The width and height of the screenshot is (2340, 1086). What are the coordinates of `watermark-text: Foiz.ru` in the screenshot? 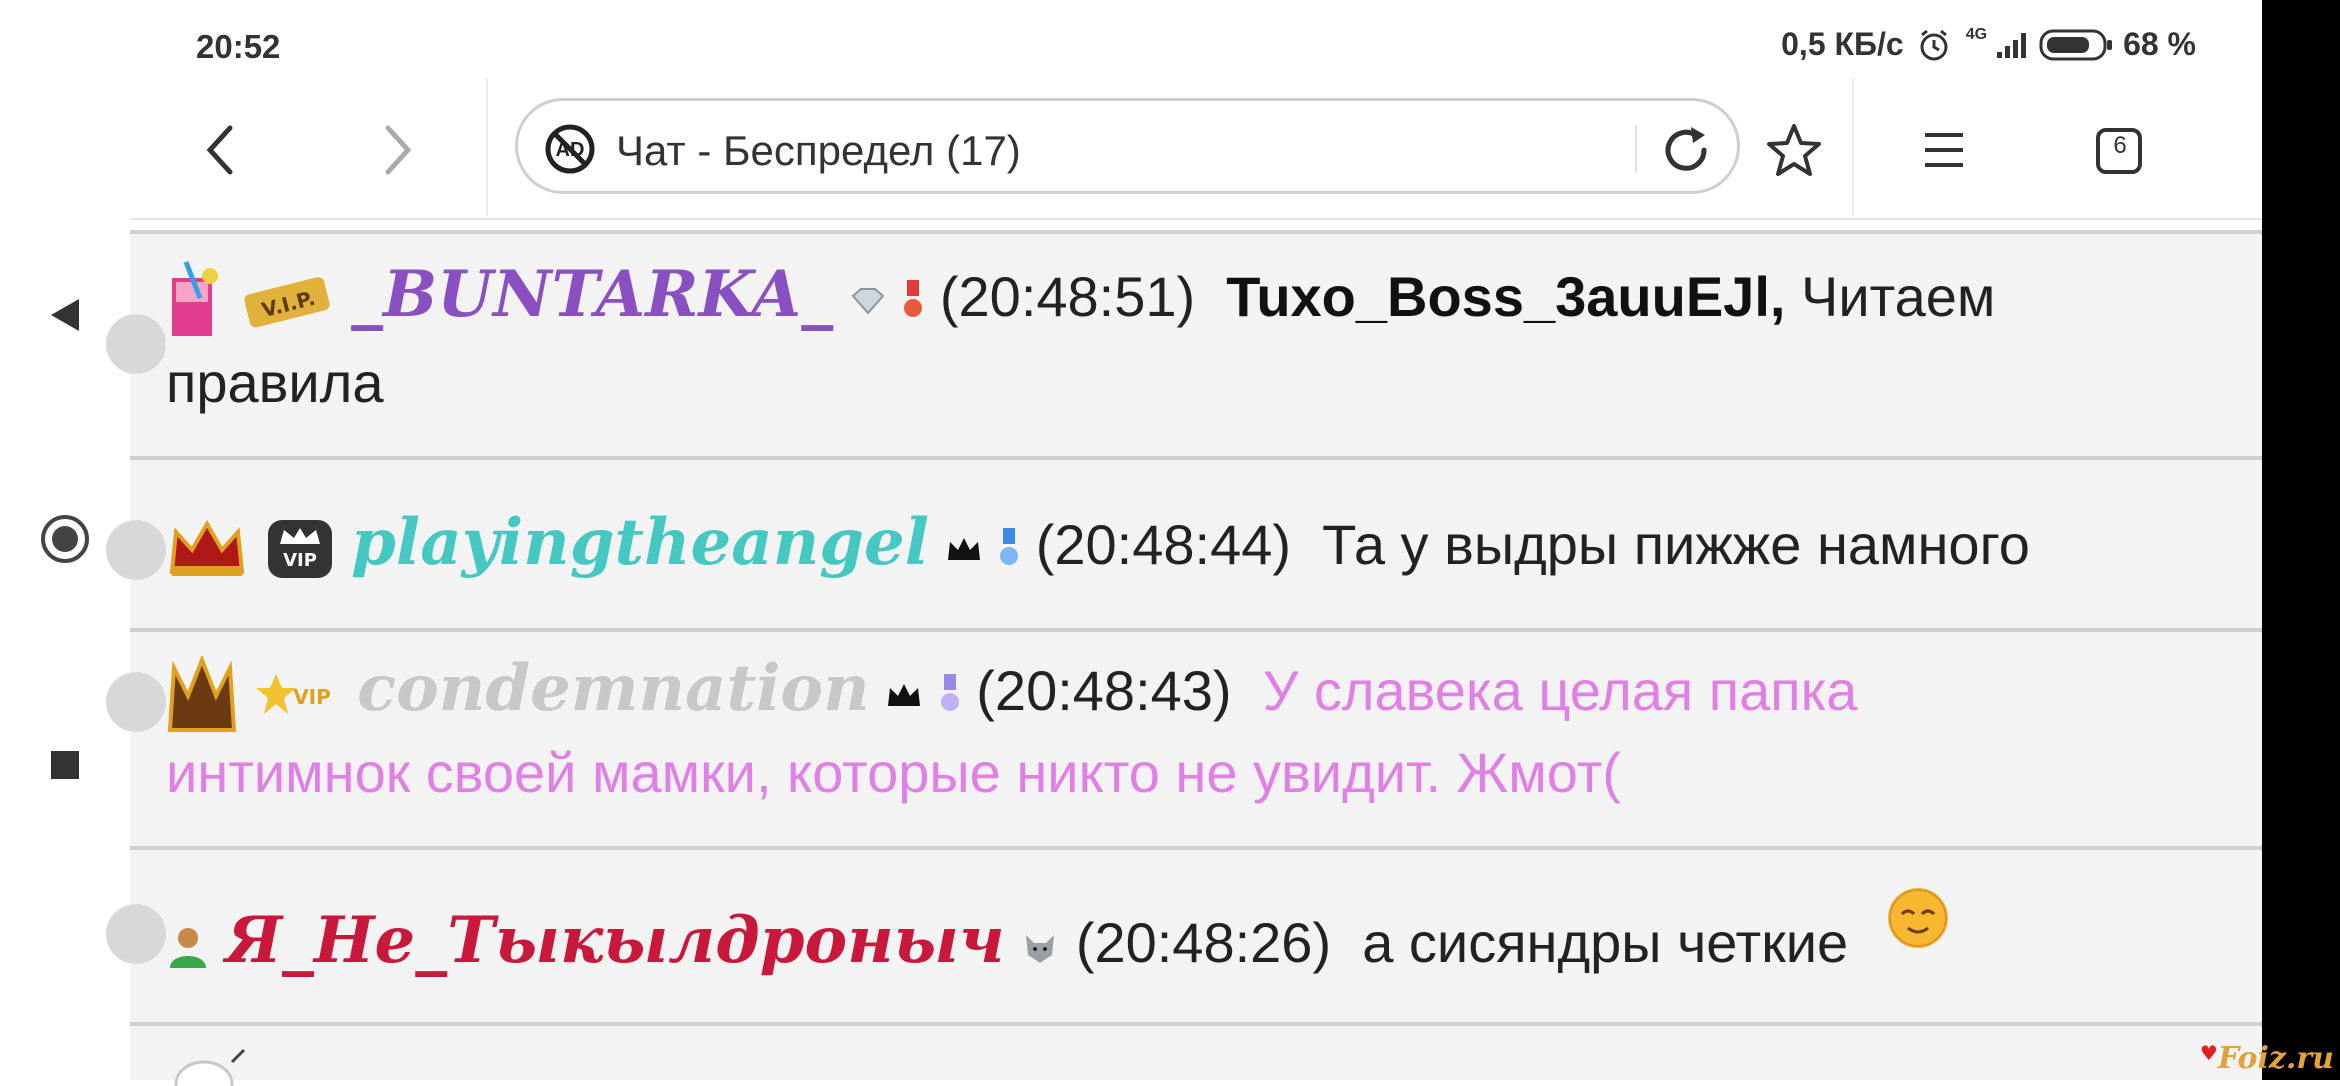 It's located at (2275, 1058).